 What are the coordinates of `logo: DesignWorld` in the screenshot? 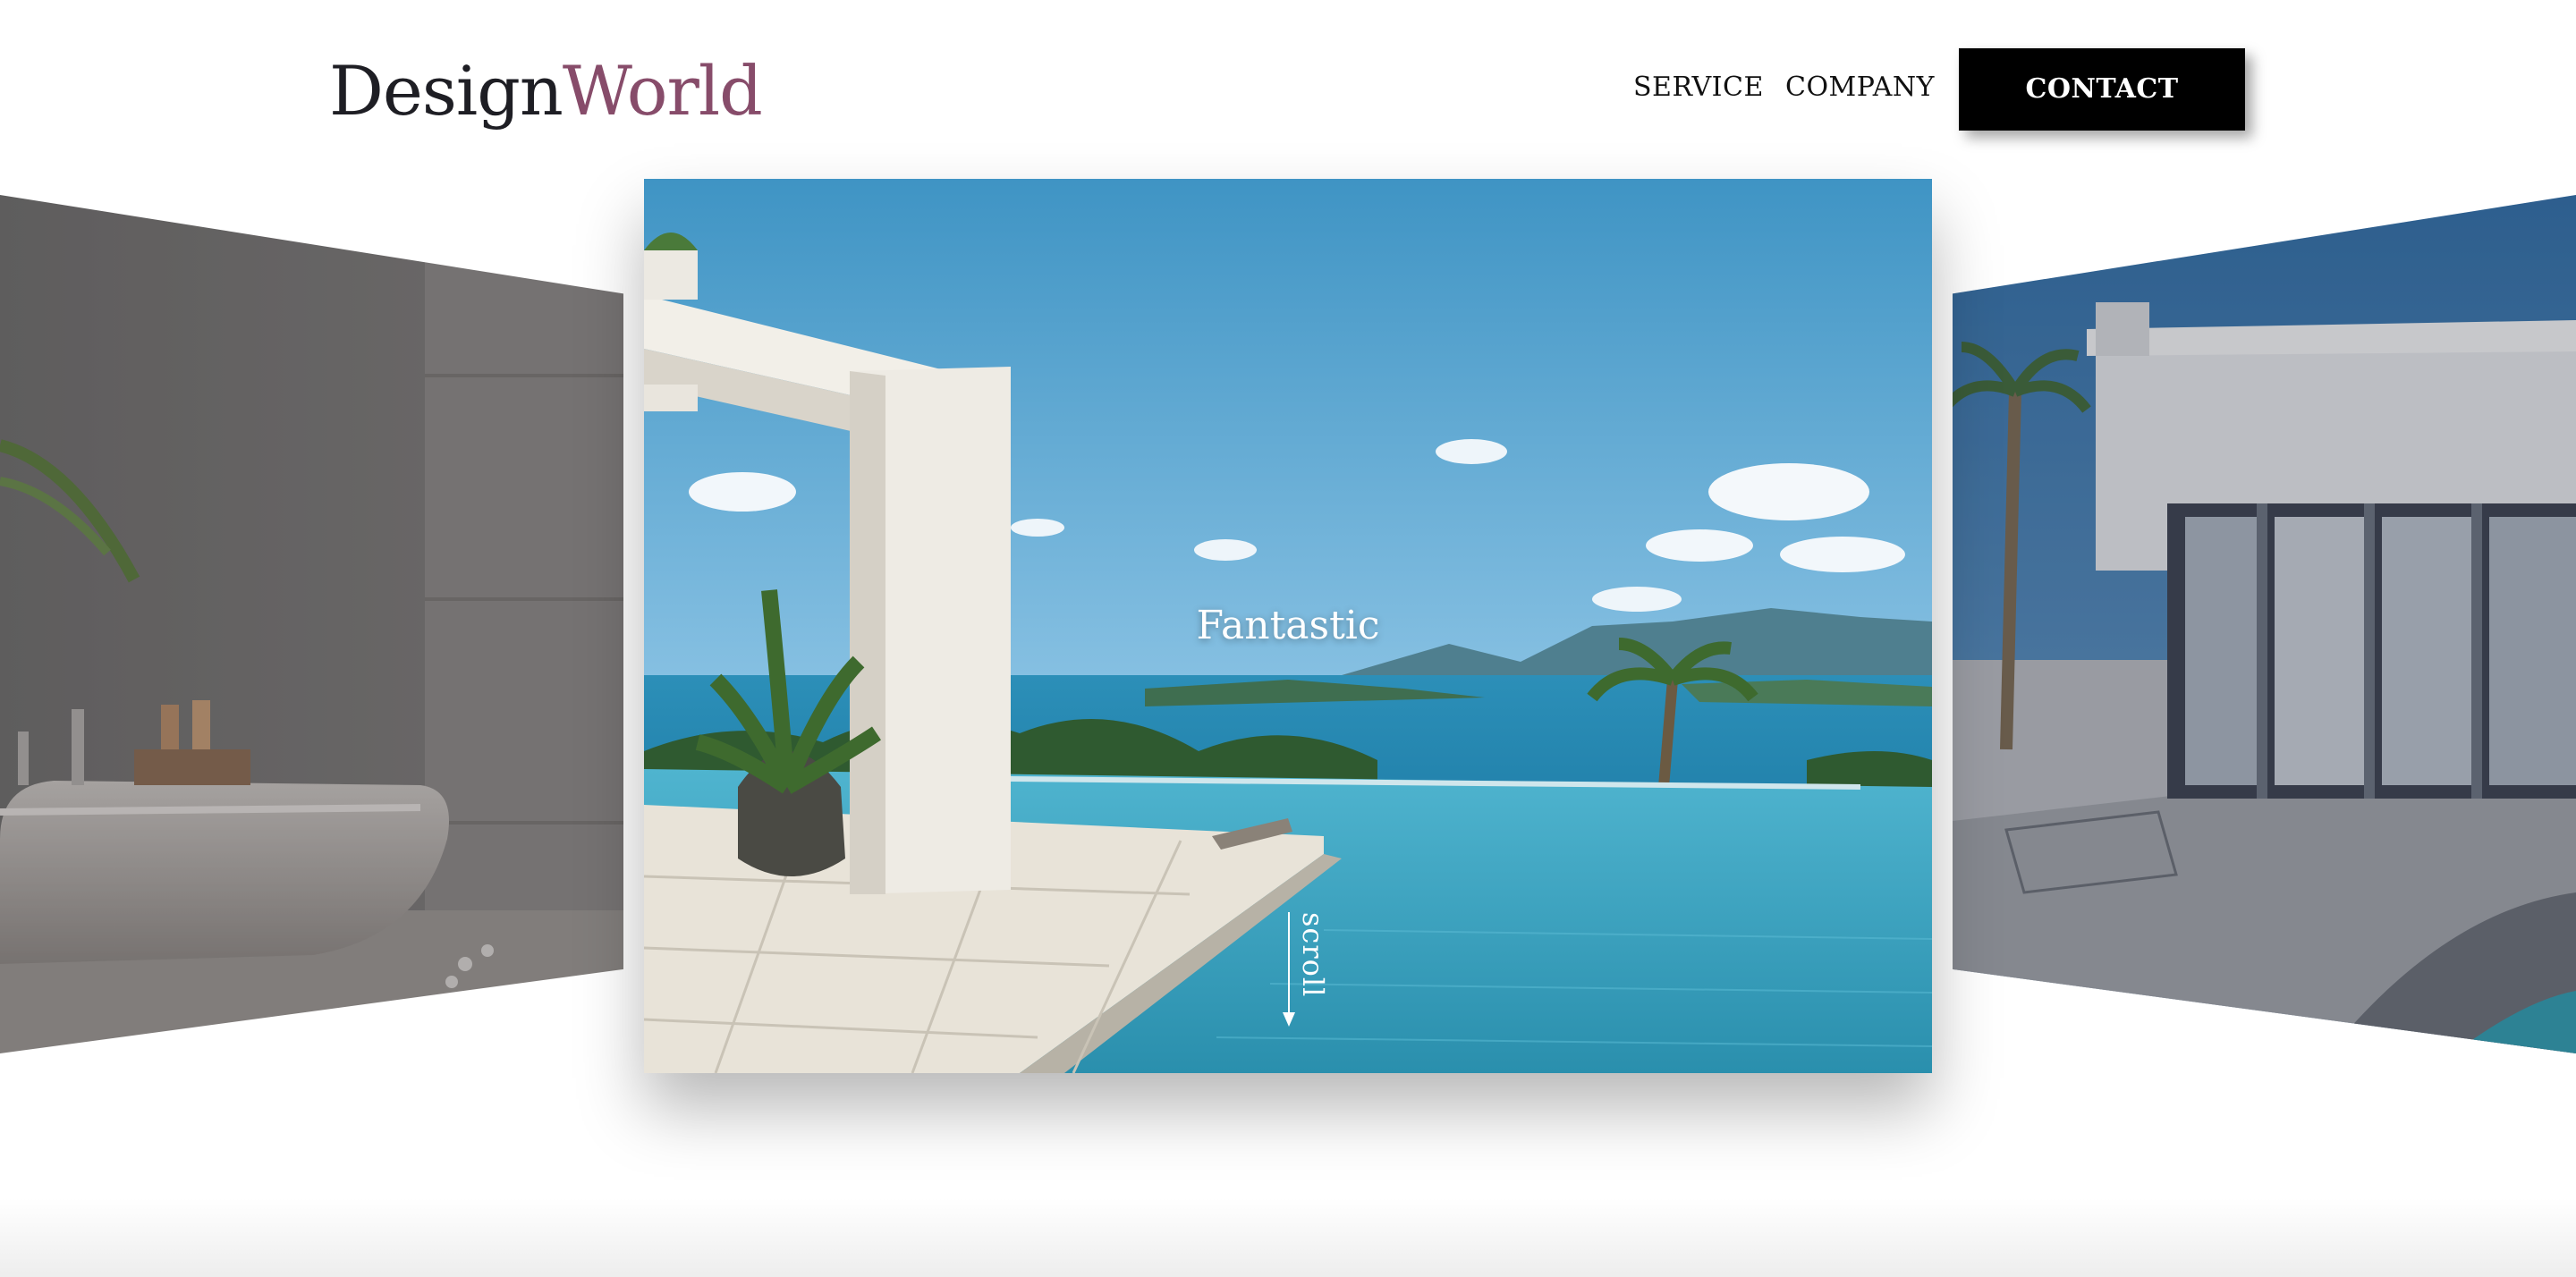 It's located at (546, 91).